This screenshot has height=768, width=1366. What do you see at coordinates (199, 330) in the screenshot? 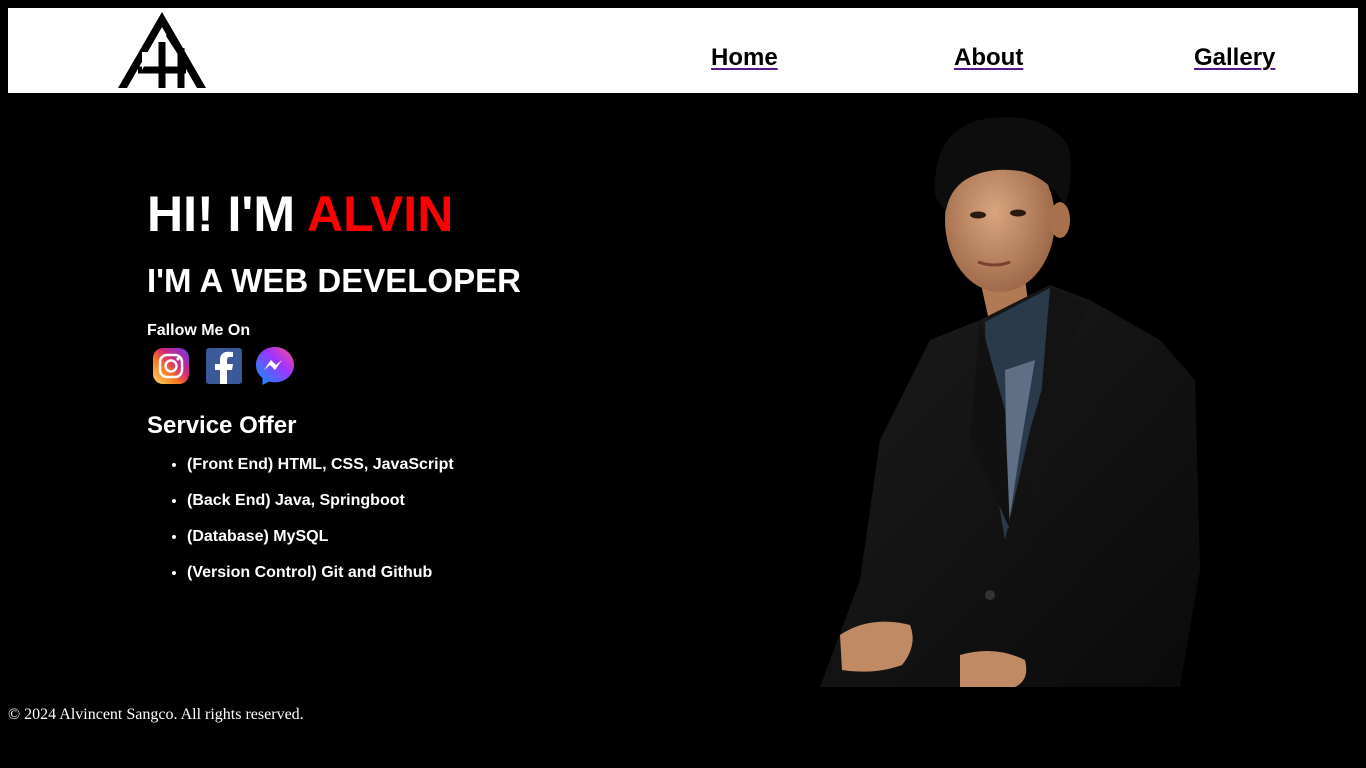
I see `follow-label: Fallow Me On` at bounding box center [199, 330].